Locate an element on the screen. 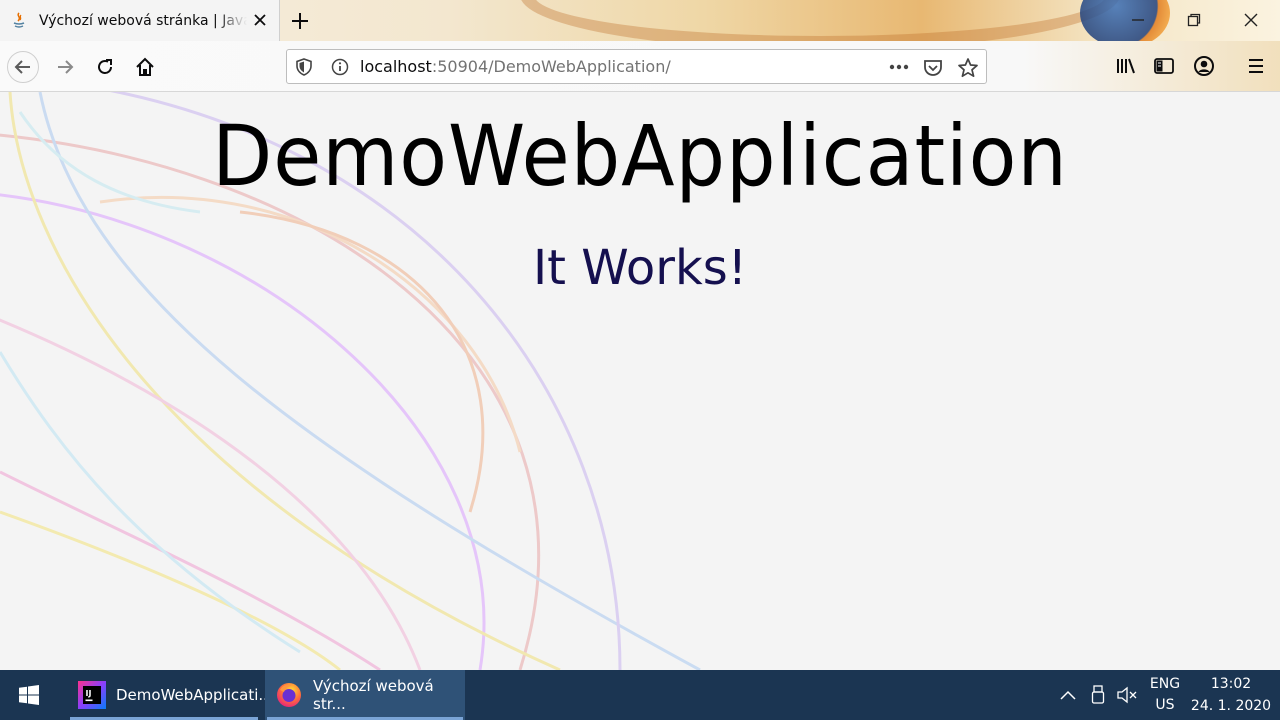  firefox-icon is located at coordinates (289, 695).